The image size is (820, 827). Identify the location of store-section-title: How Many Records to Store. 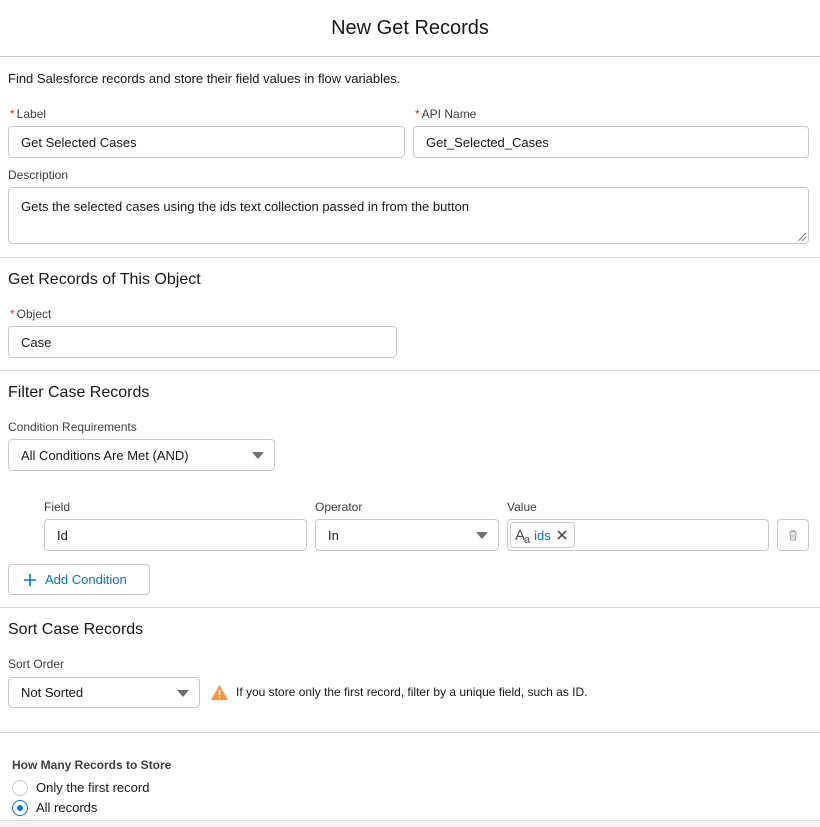
(92, 765).